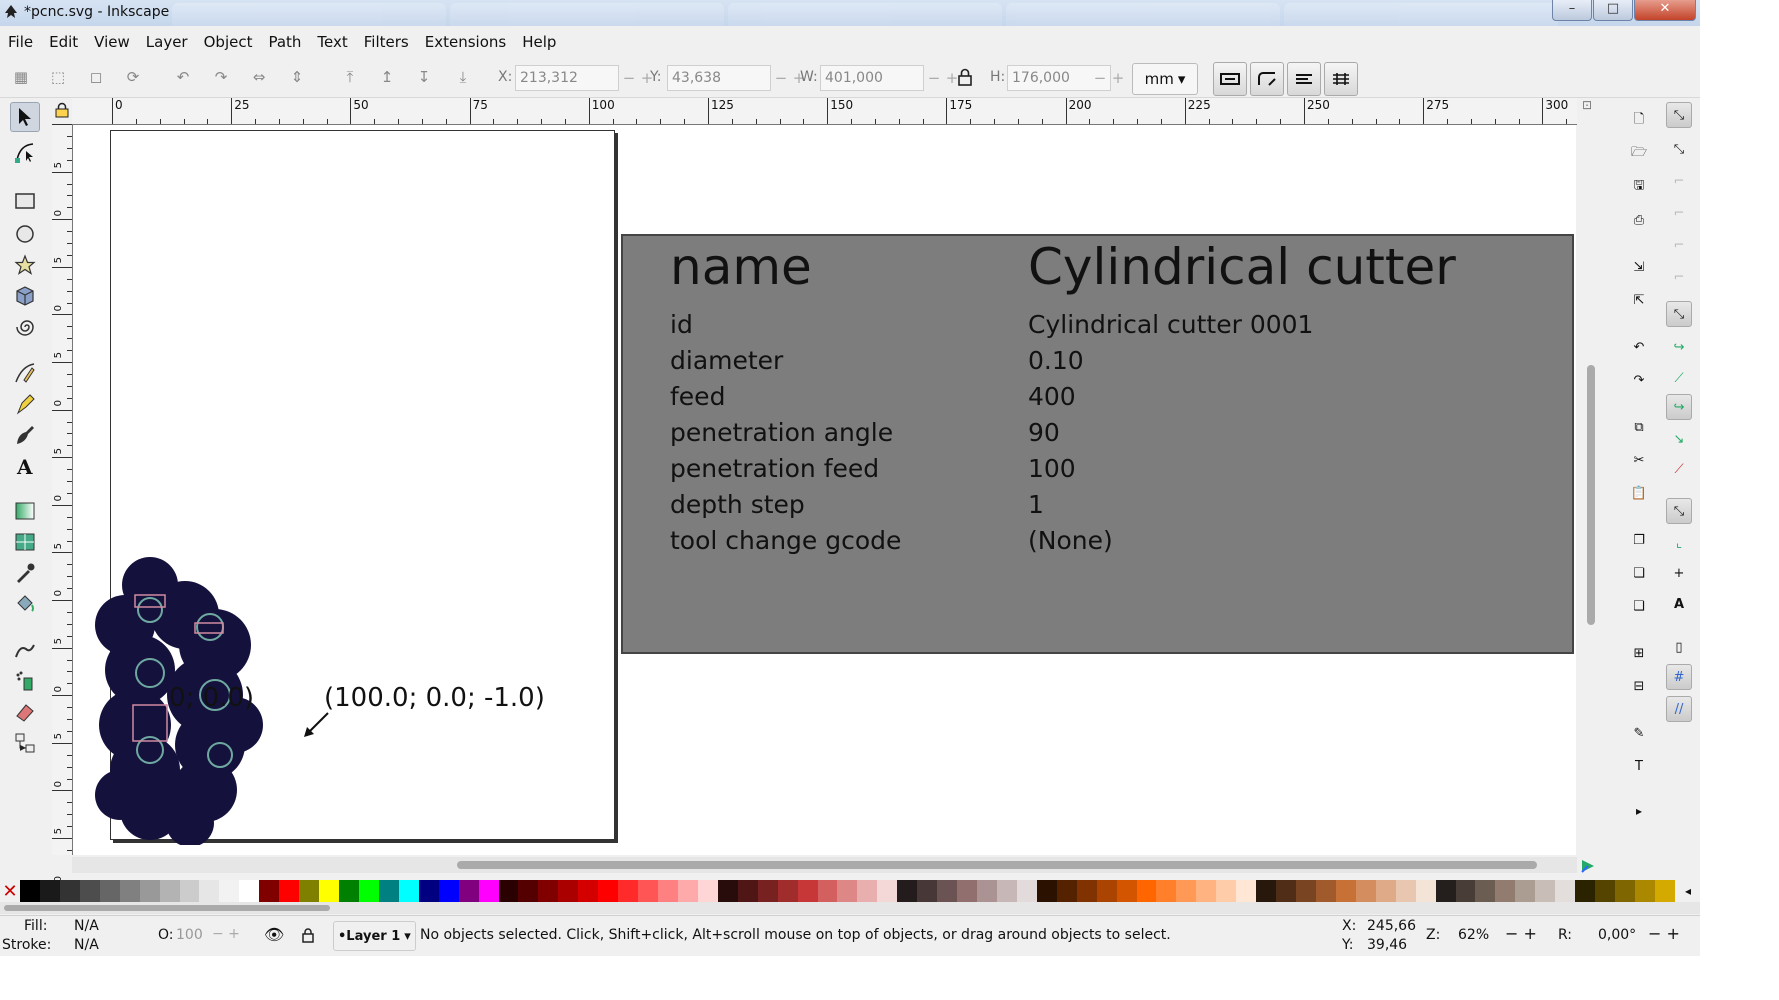 The height and width of the screenshot is (1000, 1779). I want to click on select-all-icon: ▦, so click(21, 77).